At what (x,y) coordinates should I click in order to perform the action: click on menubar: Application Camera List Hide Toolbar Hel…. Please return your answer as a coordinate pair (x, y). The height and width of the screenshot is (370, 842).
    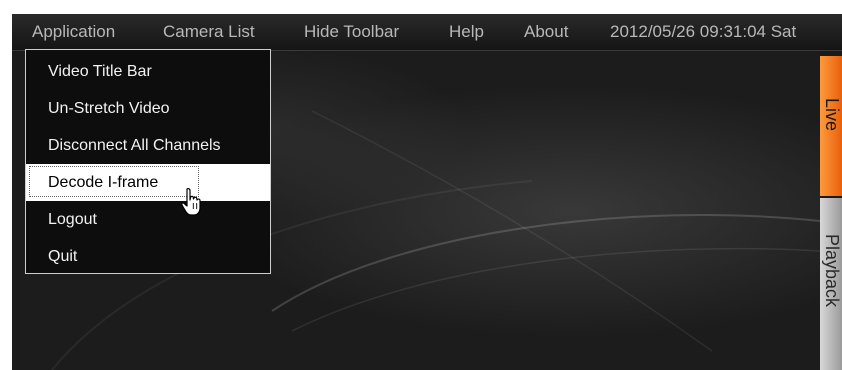
    Looking at the image, I should click on (427, 32).